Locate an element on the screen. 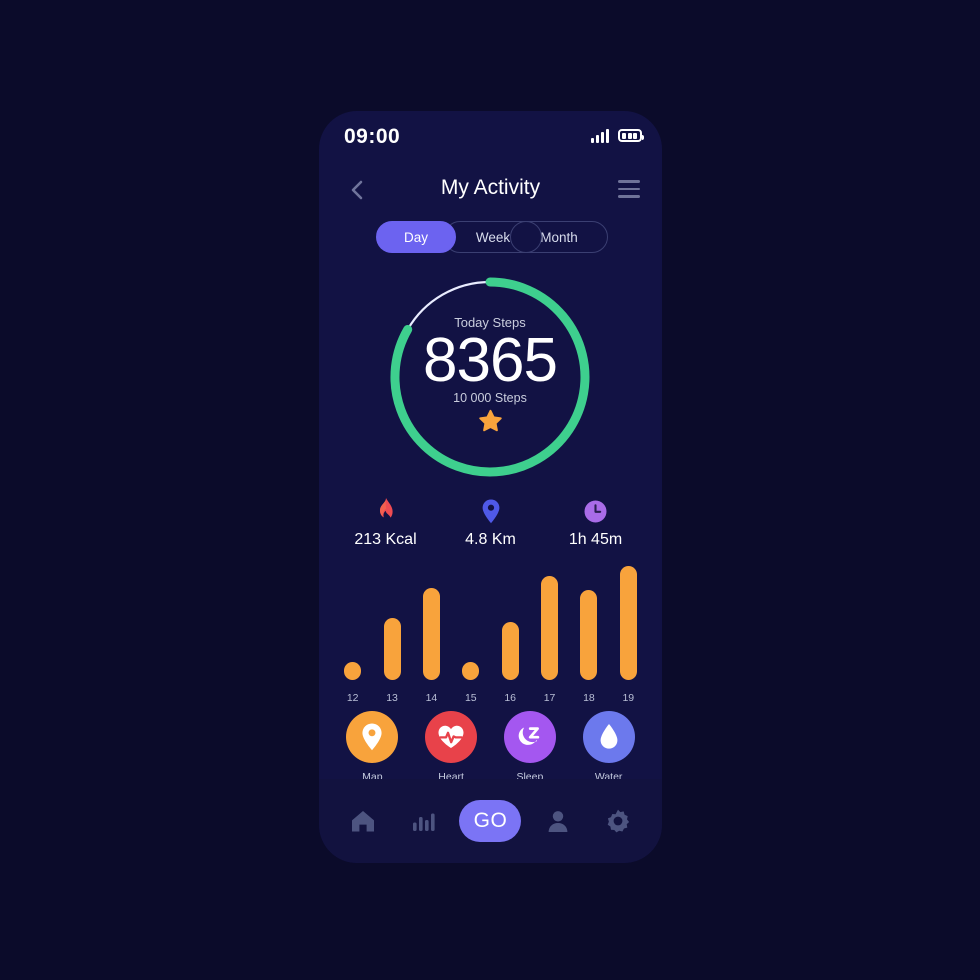 This screenshot has width=980, height=980. stat-calories: 213 Kcal is located at coordinates (385, 522).